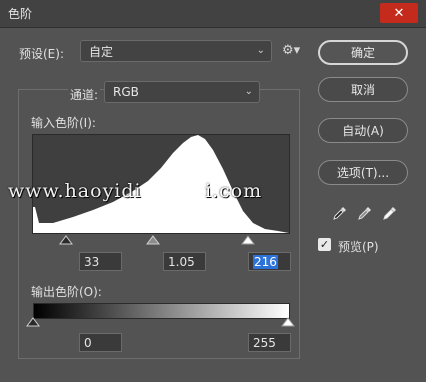 The height and width of the screenshot is (382, 426). I want to click on output-white-value: 255, so click(264, 342).